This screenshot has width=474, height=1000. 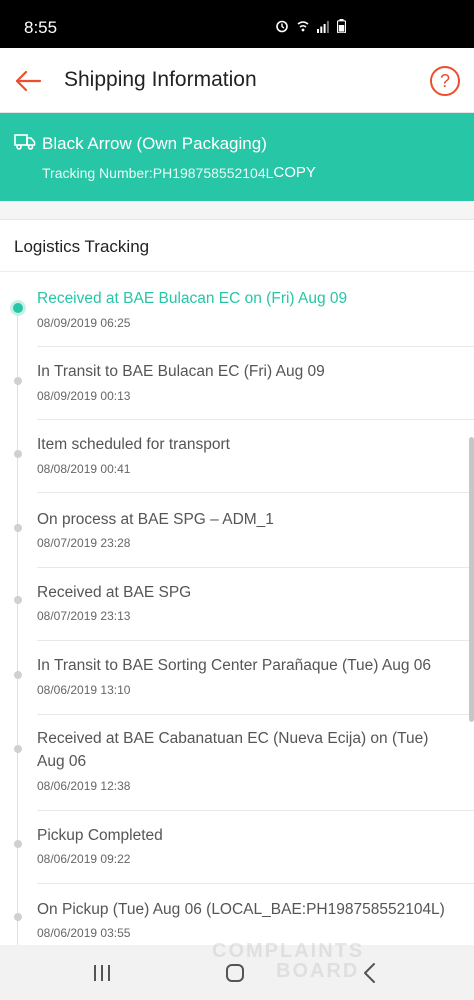 I want to click on timeline-line, so click(x=17, y=626).